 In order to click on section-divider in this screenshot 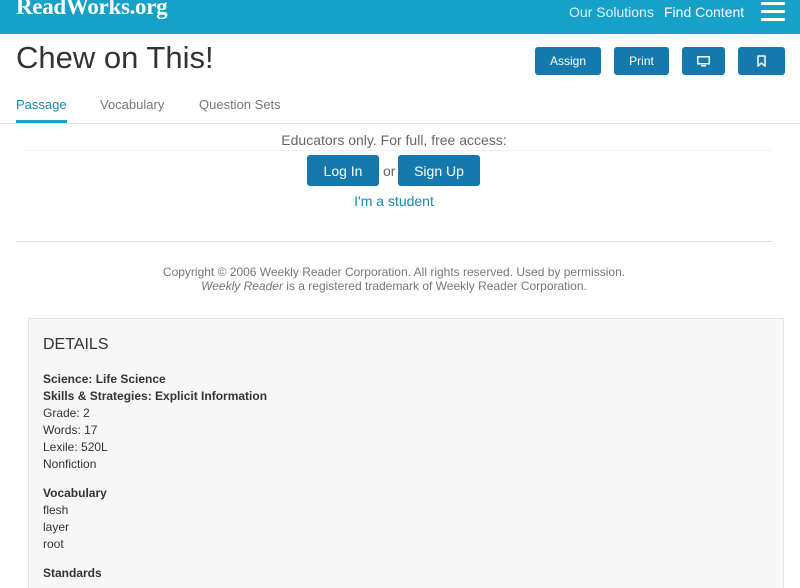, I will do `click(394, 241)`.